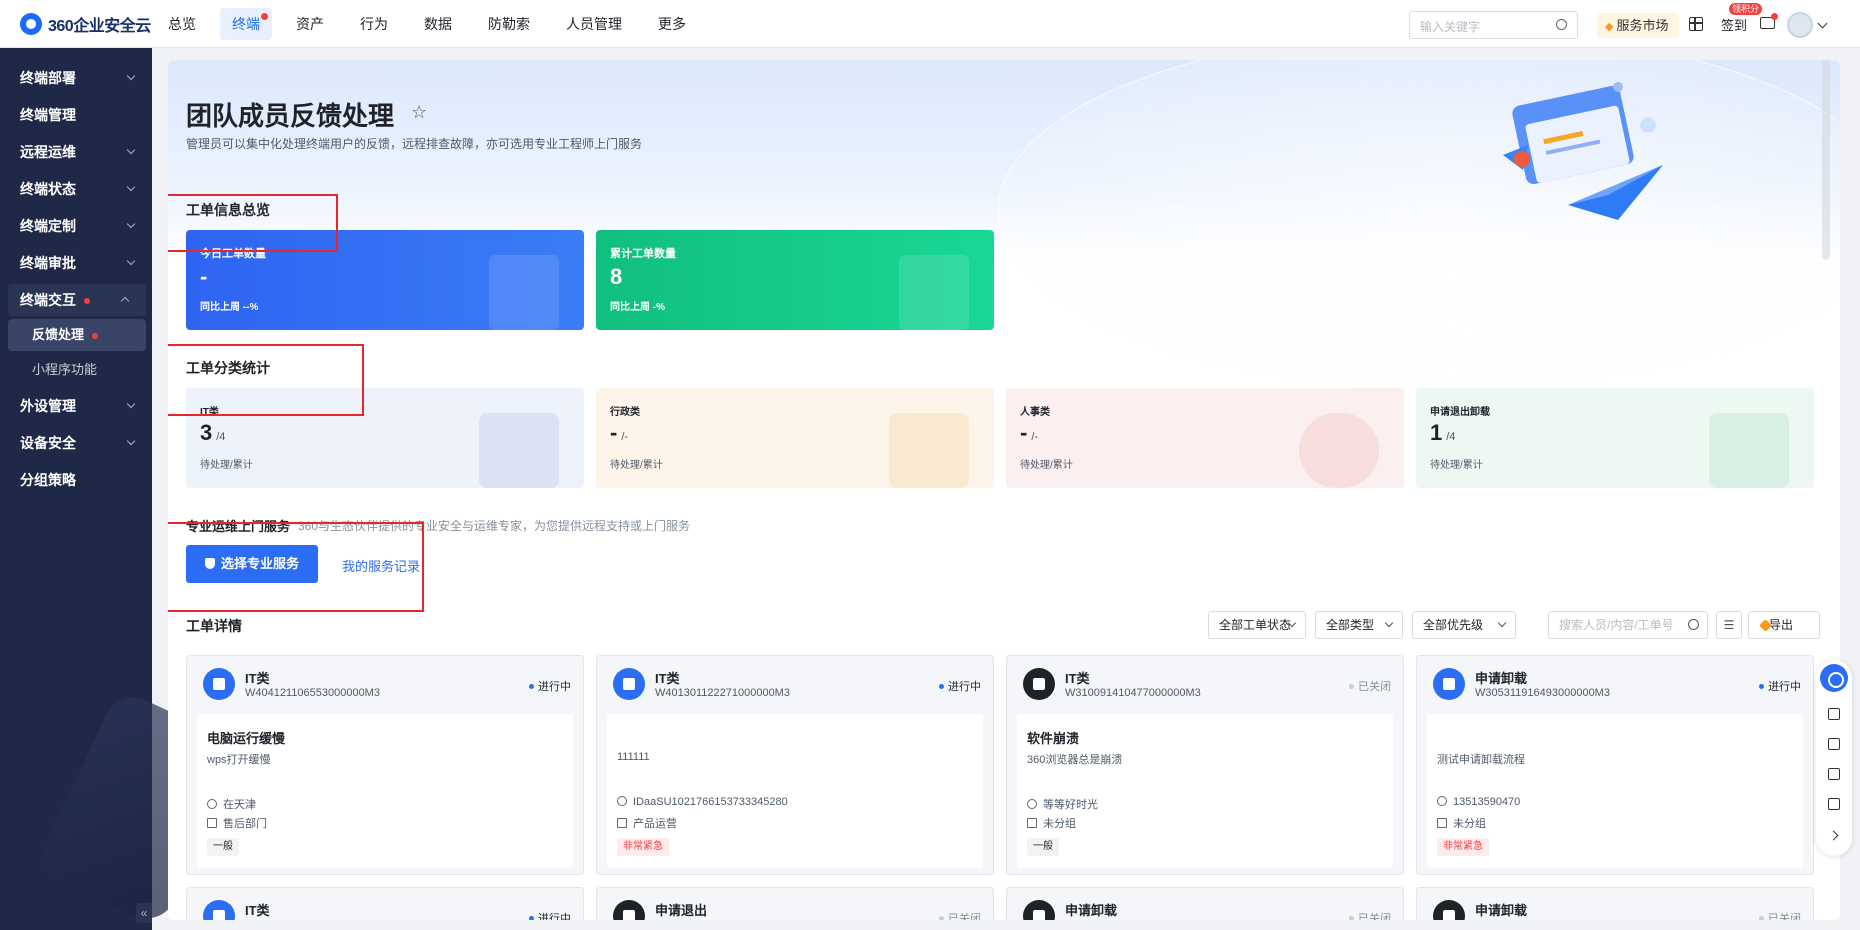 The image size is (1860, 930). I want to click on sidebar-item-customize: 终端定制, so click(76, 226).